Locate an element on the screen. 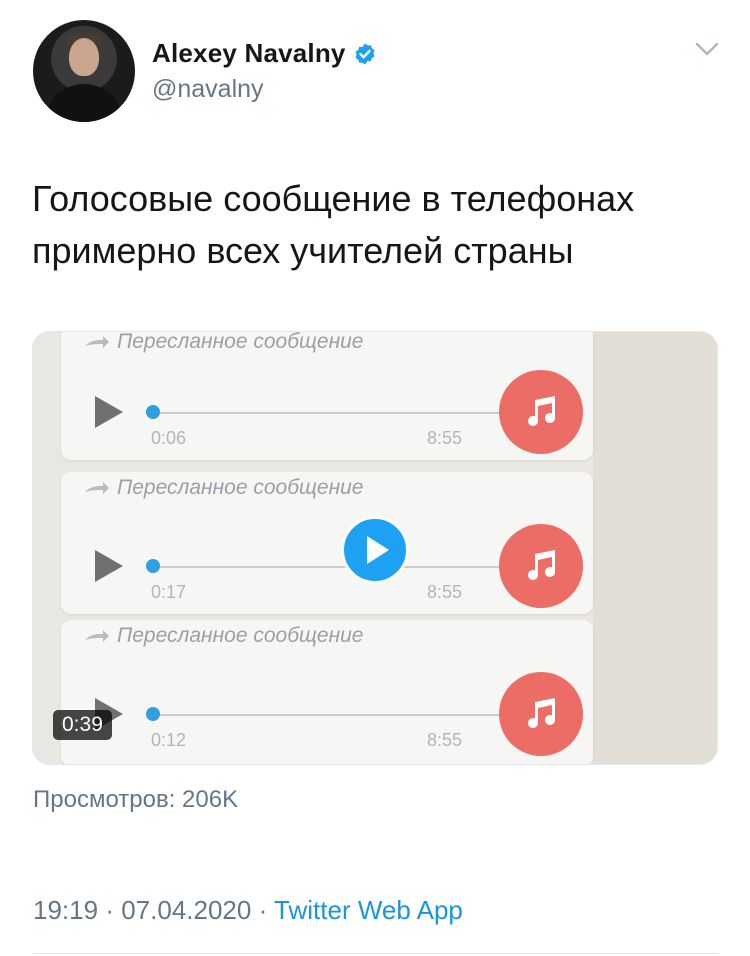  elapsed-time: 0:17 is located at coordinates (169, 592).